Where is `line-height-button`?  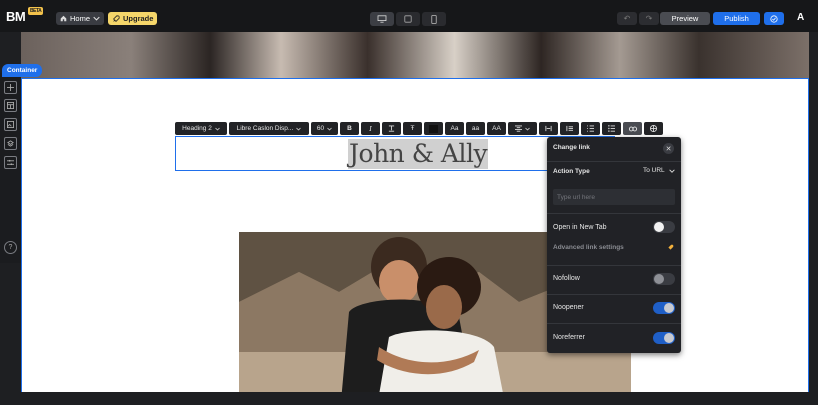 line-height-button is located at coordinates (569, 128).